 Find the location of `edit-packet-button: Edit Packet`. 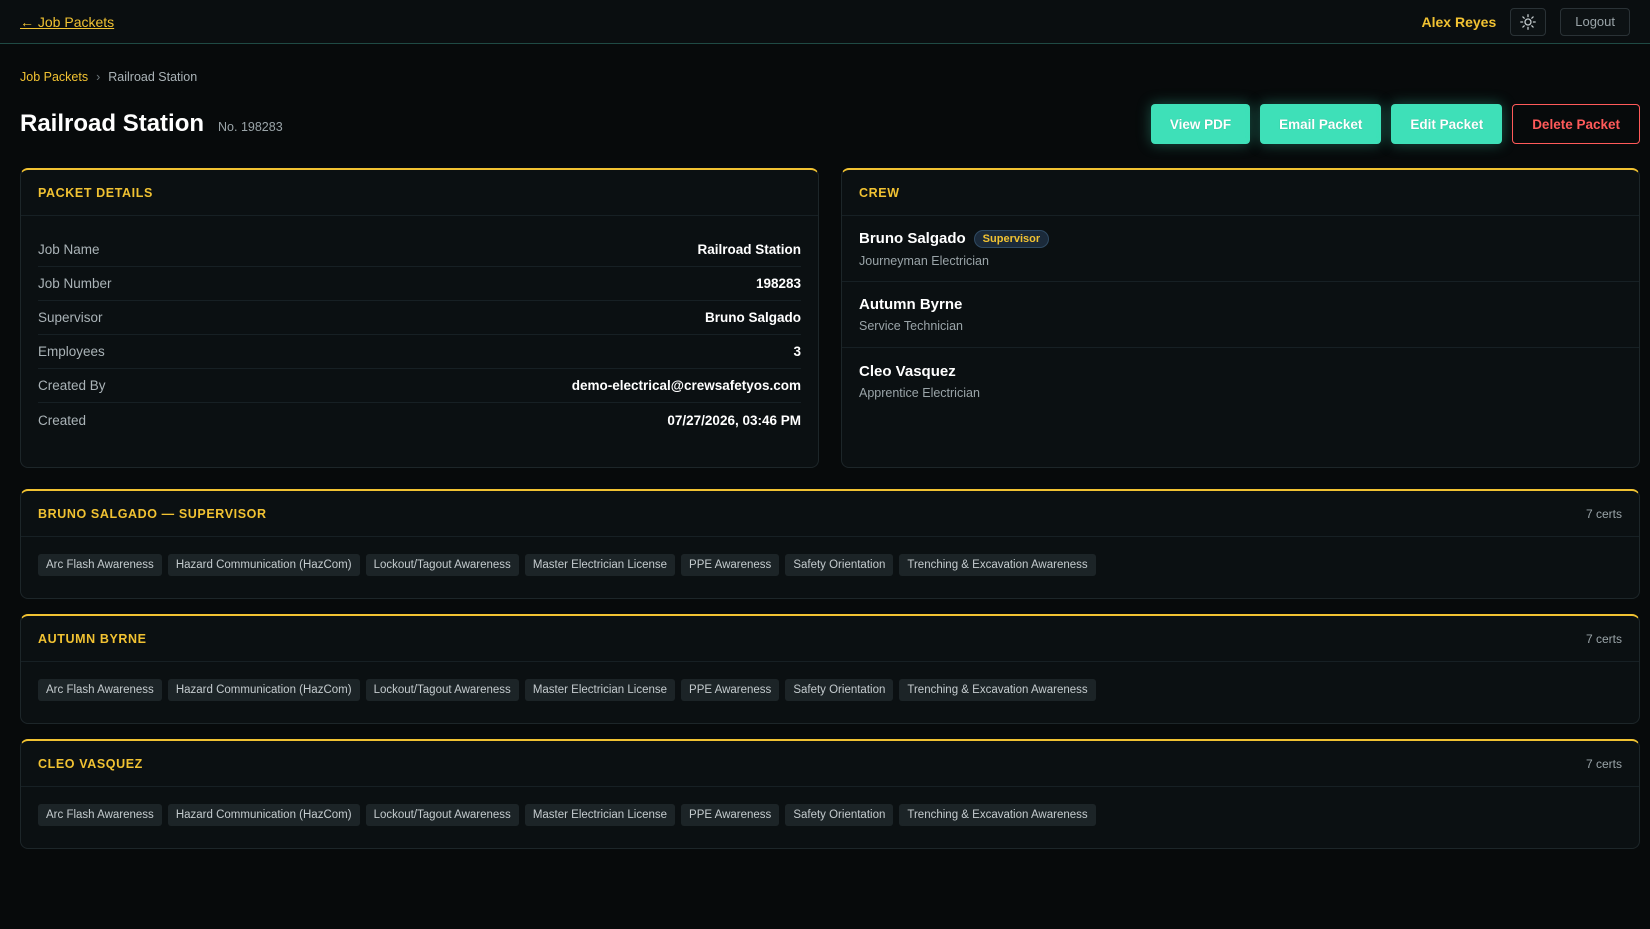

edit-packet-button: Edit Packet is located at coordinates (1447, 124).